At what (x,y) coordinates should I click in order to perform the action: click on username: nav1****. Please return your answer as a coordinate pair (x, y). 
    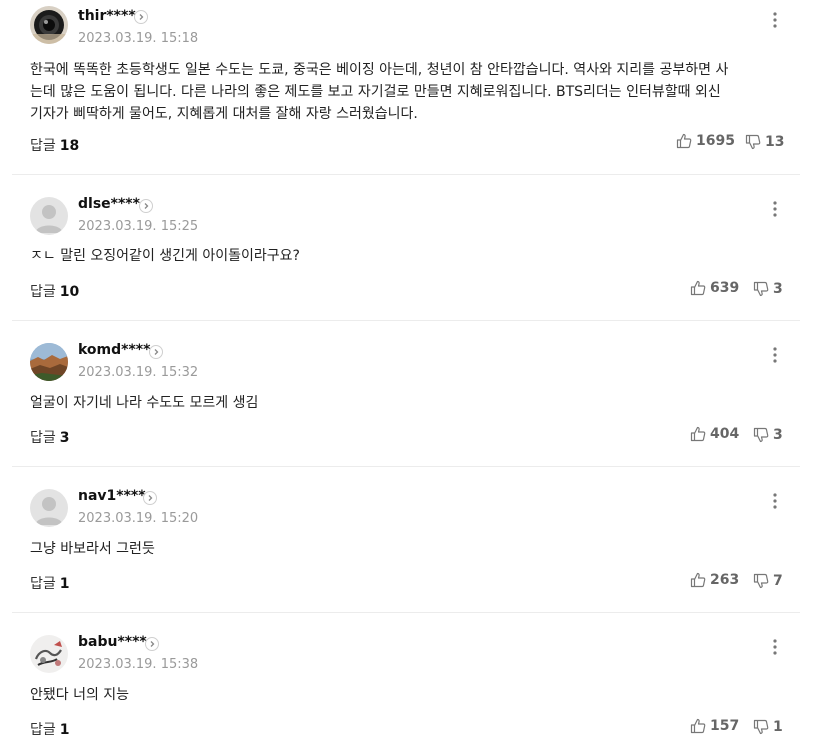
    Looking at the image, I should click on (112, 496).